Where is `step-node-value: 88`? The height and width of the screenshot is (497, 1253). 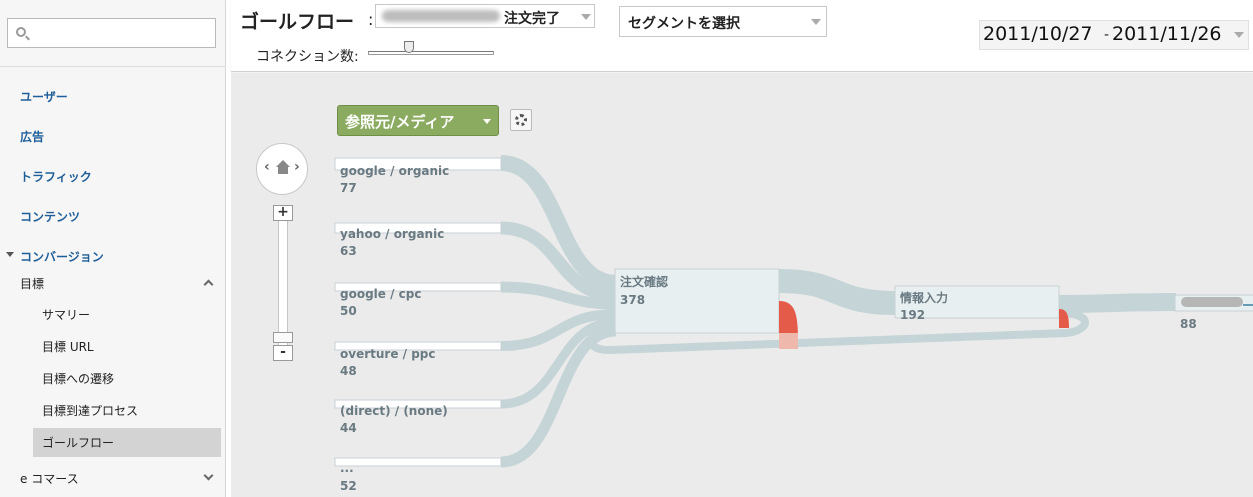 step-node-value: 88 is located at coordinates (1188, 324).